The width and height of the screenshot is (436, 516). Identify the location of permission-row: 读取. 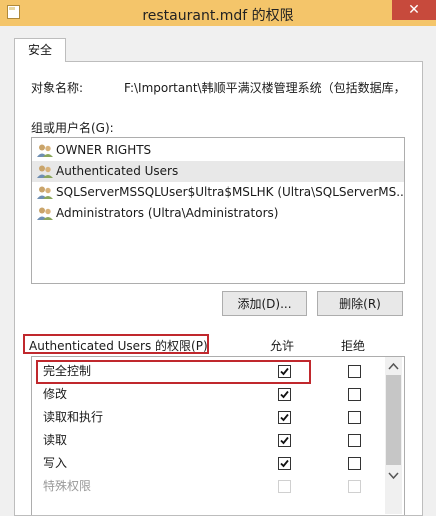
(208, 440).